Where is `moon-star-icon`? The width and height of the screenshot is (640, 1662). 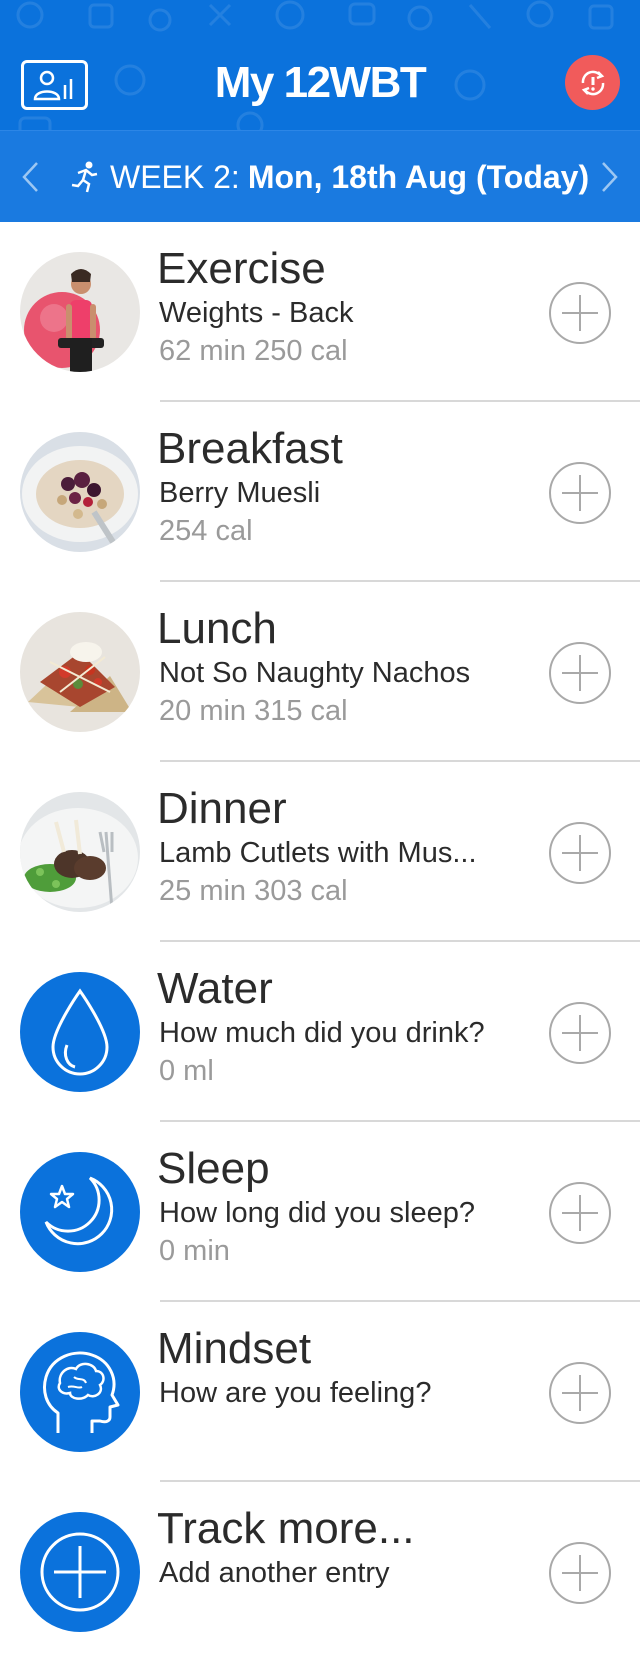
moon-star-icon is located at coordinates (79, 1211).